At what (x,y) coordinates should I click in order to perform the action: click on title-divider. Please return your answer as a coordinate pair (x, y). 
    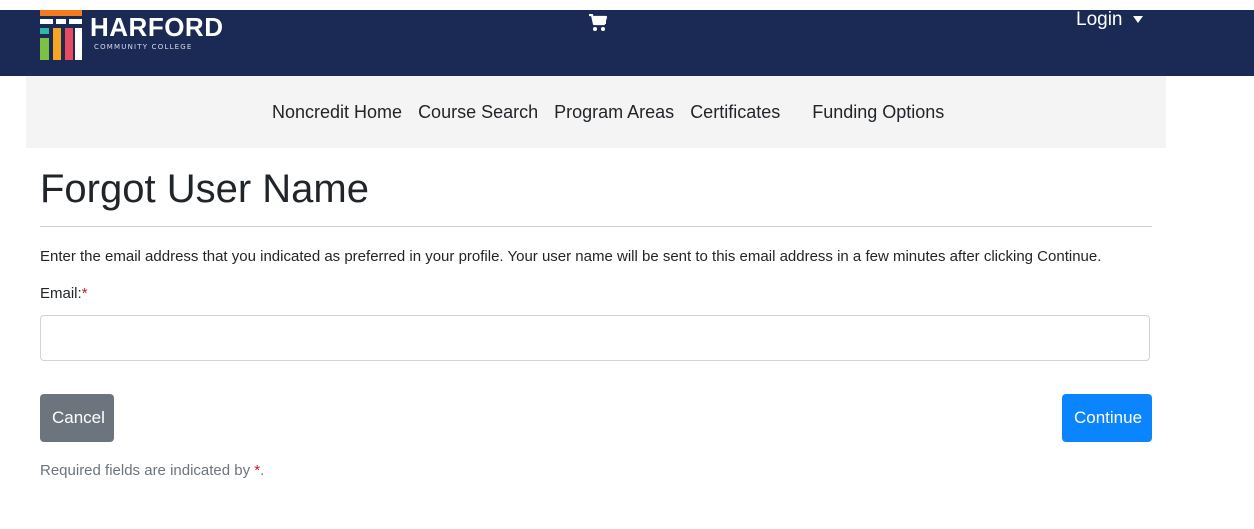
    Looking at the image, I should click on (596, 226).